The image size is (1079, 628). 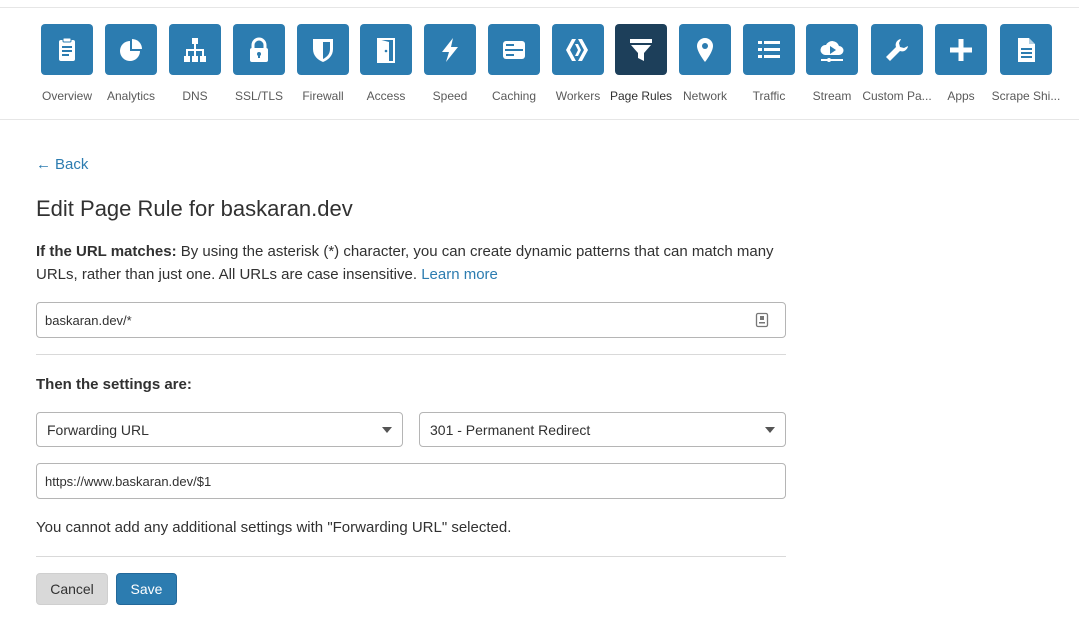 I want to click on nav-item-page-rules: Page Rules, so click(x=641, y=63).